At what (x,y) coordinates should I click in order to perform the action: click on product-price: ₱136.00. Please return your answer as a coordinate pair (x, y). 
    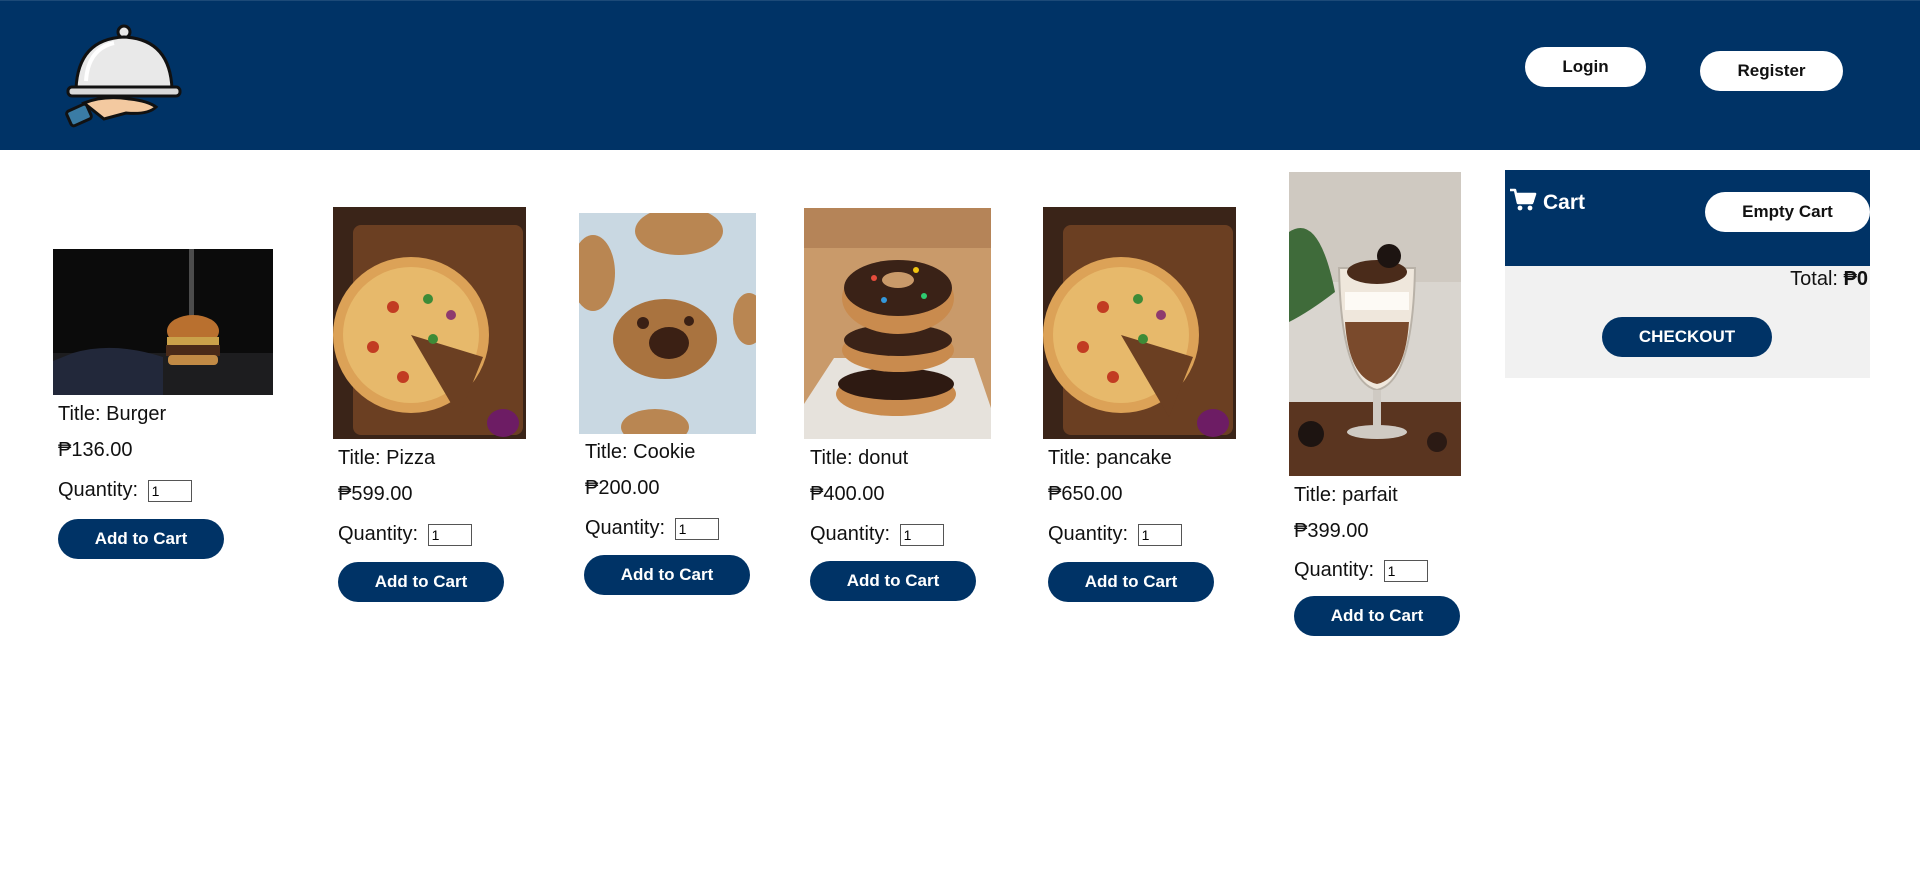
    Looking at the image, I should click on (95, 450).